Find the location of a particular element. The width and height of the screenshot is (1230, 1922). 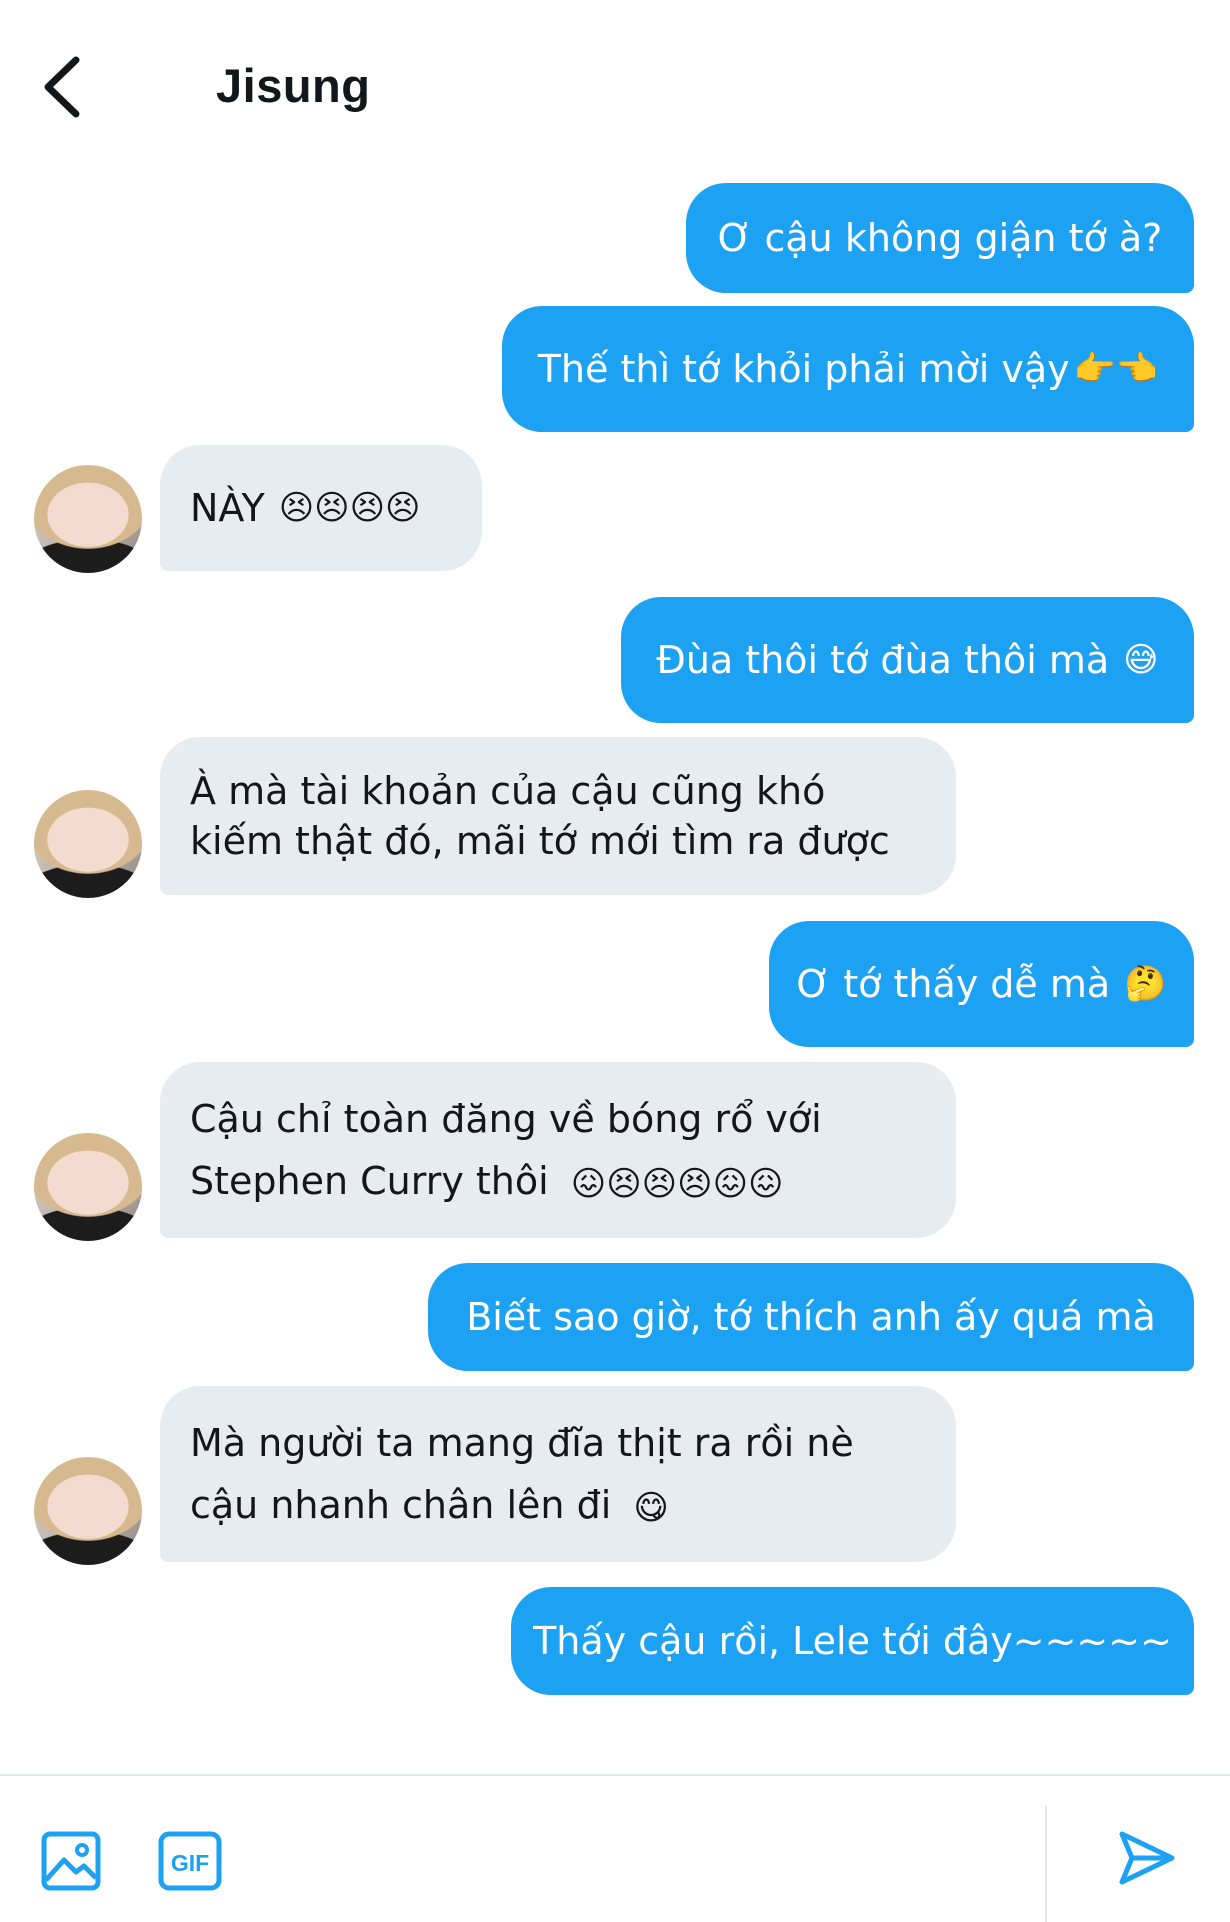

emoji: 👉👈 is located at coordinates (1116, 369).